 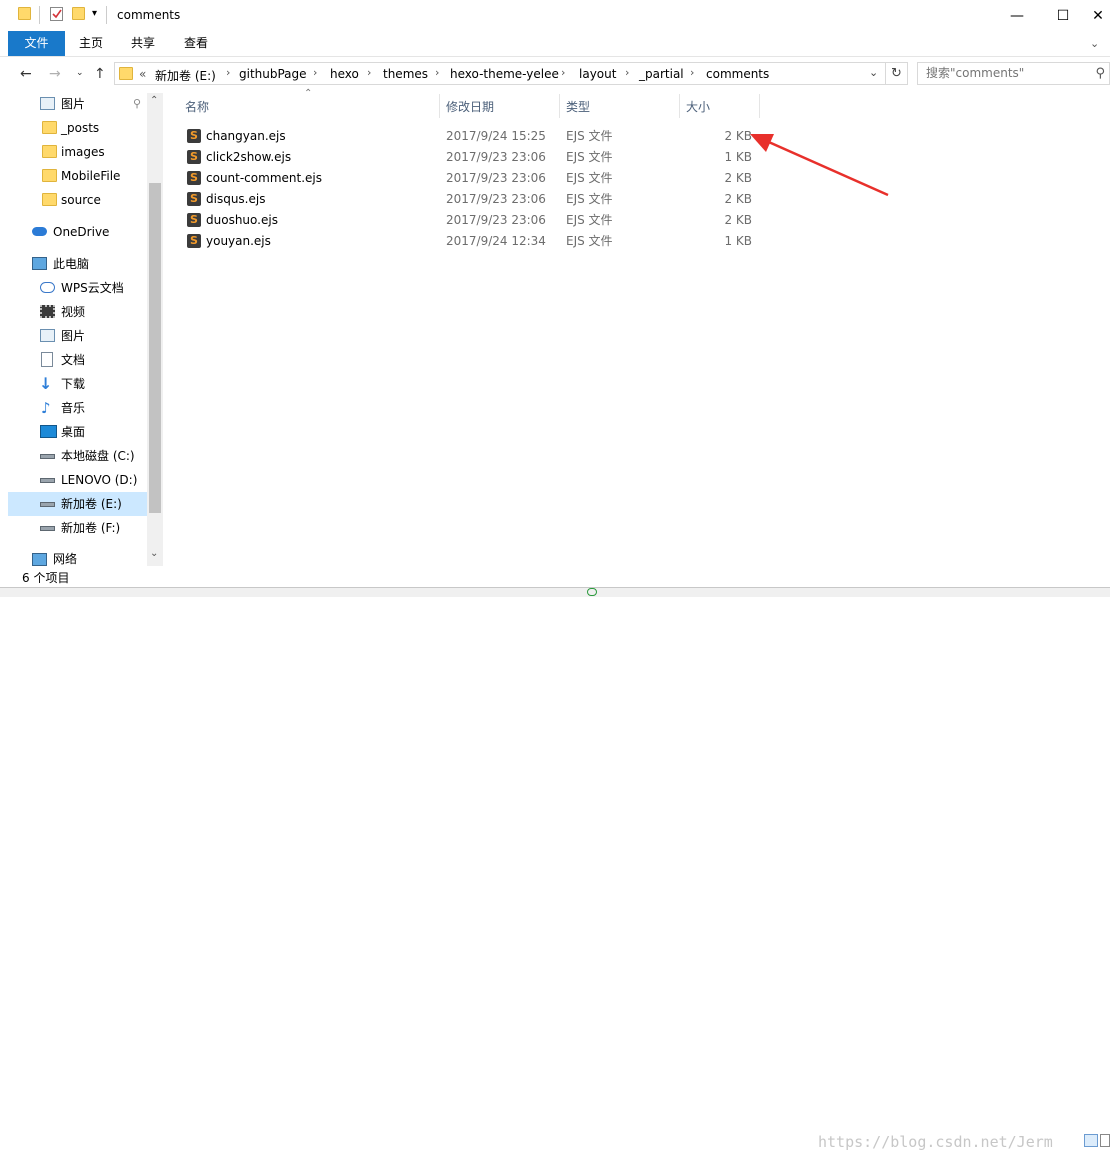 What do you see at coordinates (143, 43) in the screenshot?
I see `tab-share: 共享` at bounding box center [143, 43].